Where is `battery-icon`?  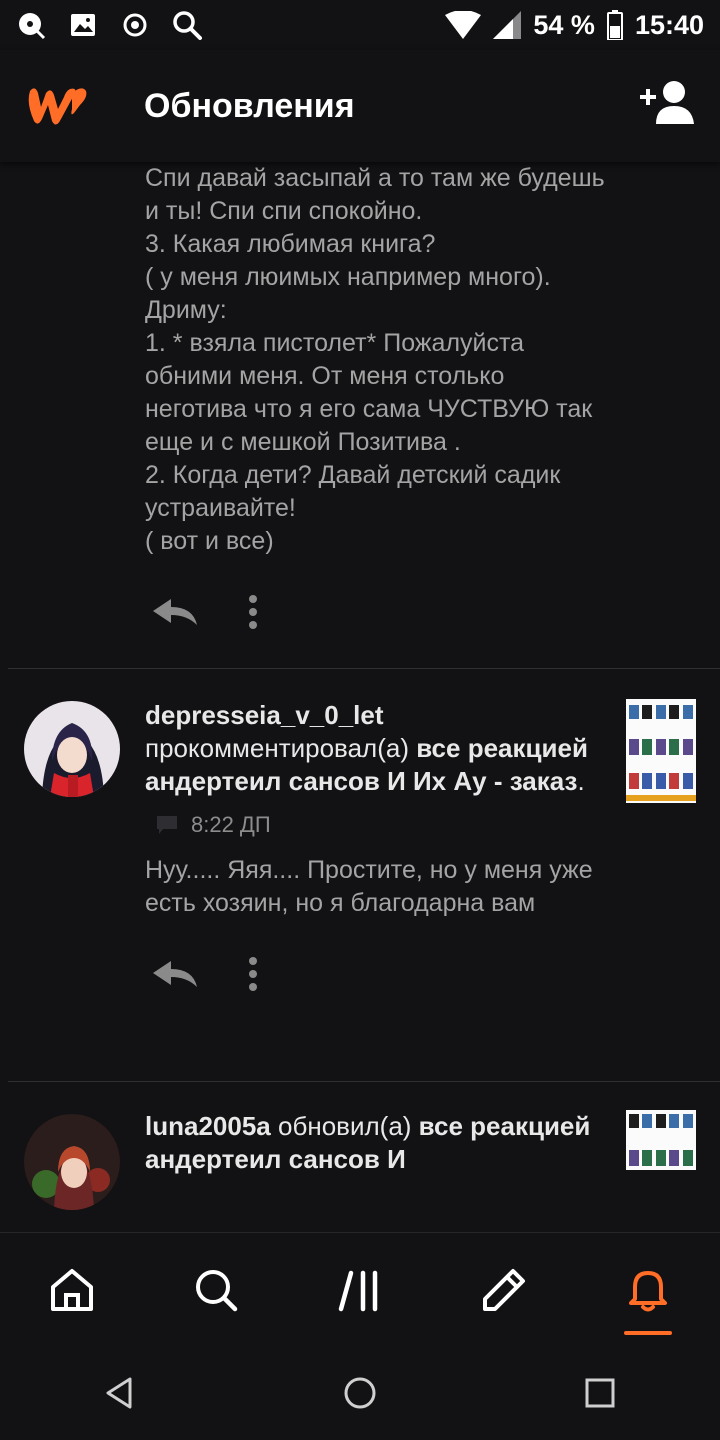
battery-icon is located at coordinates (614, 25).